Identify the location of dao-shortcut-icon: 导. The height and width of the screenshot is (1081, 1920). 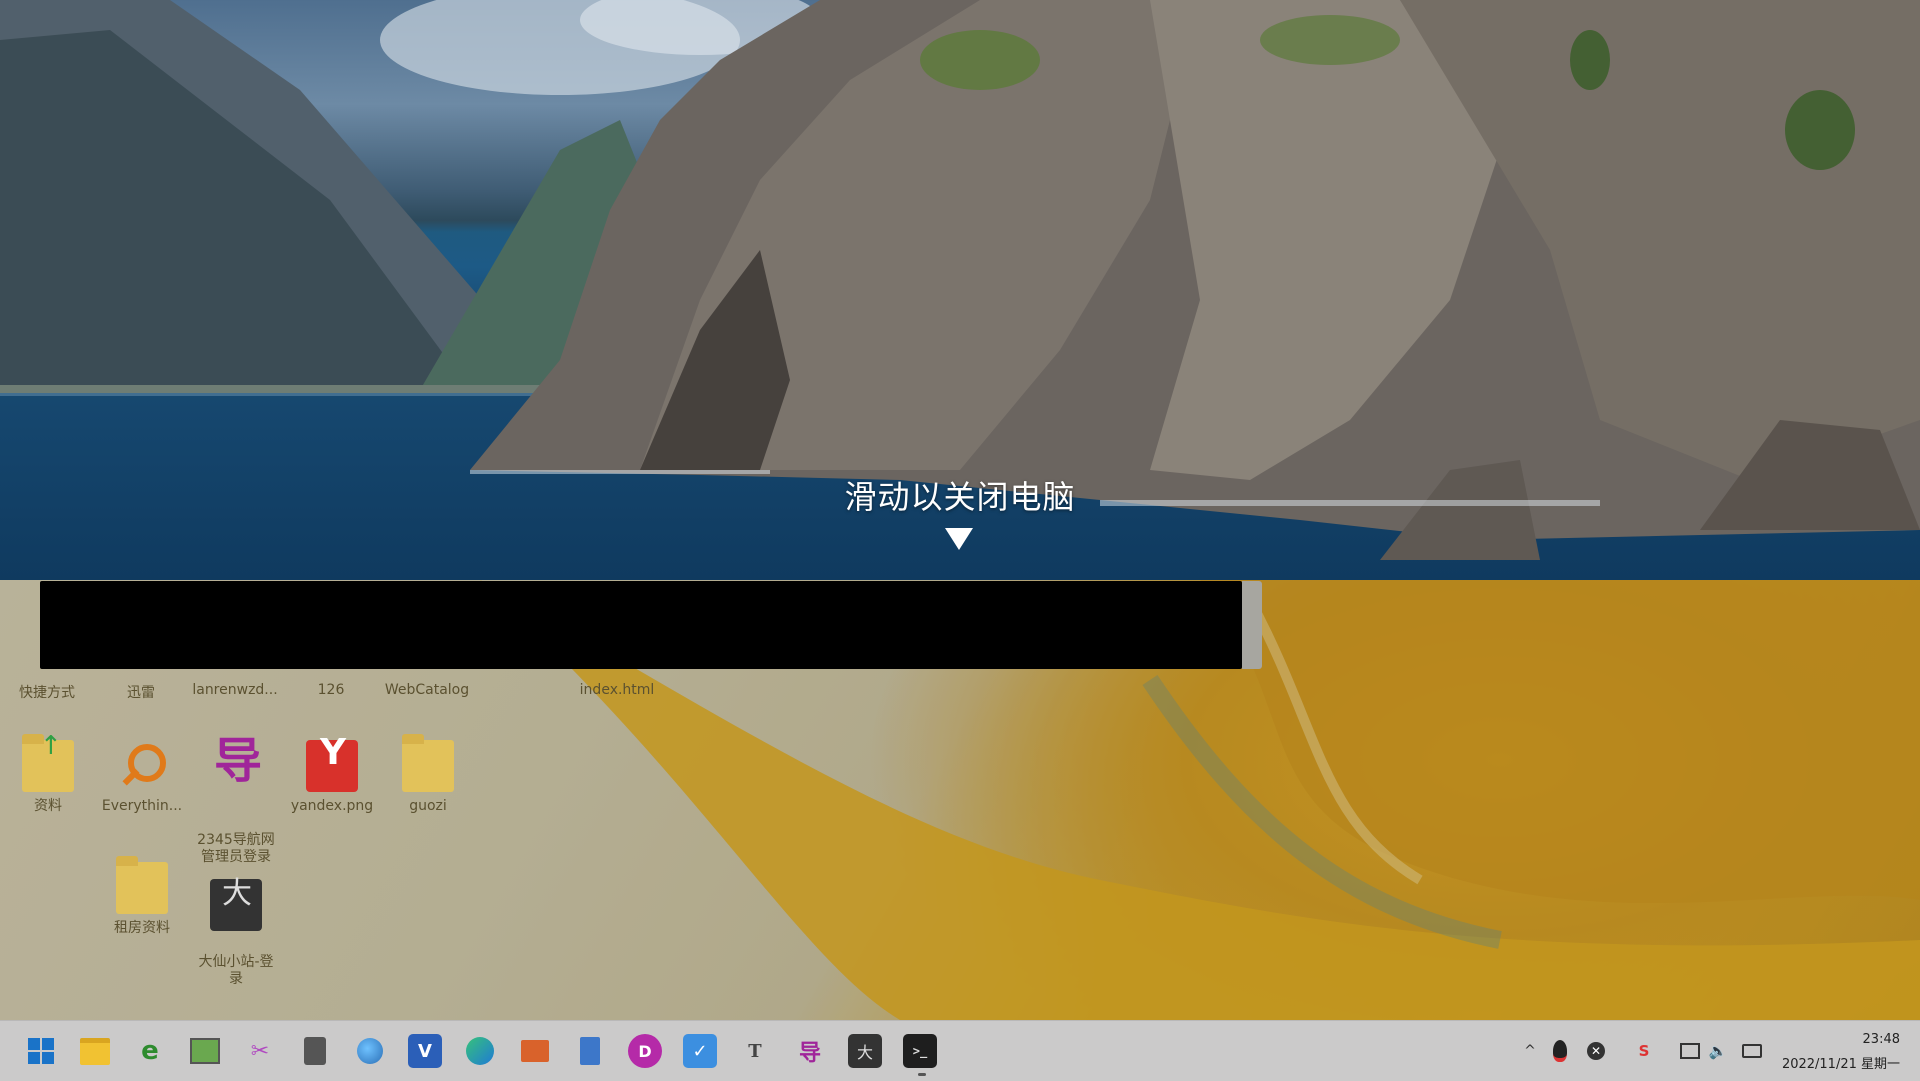
(238, 761).